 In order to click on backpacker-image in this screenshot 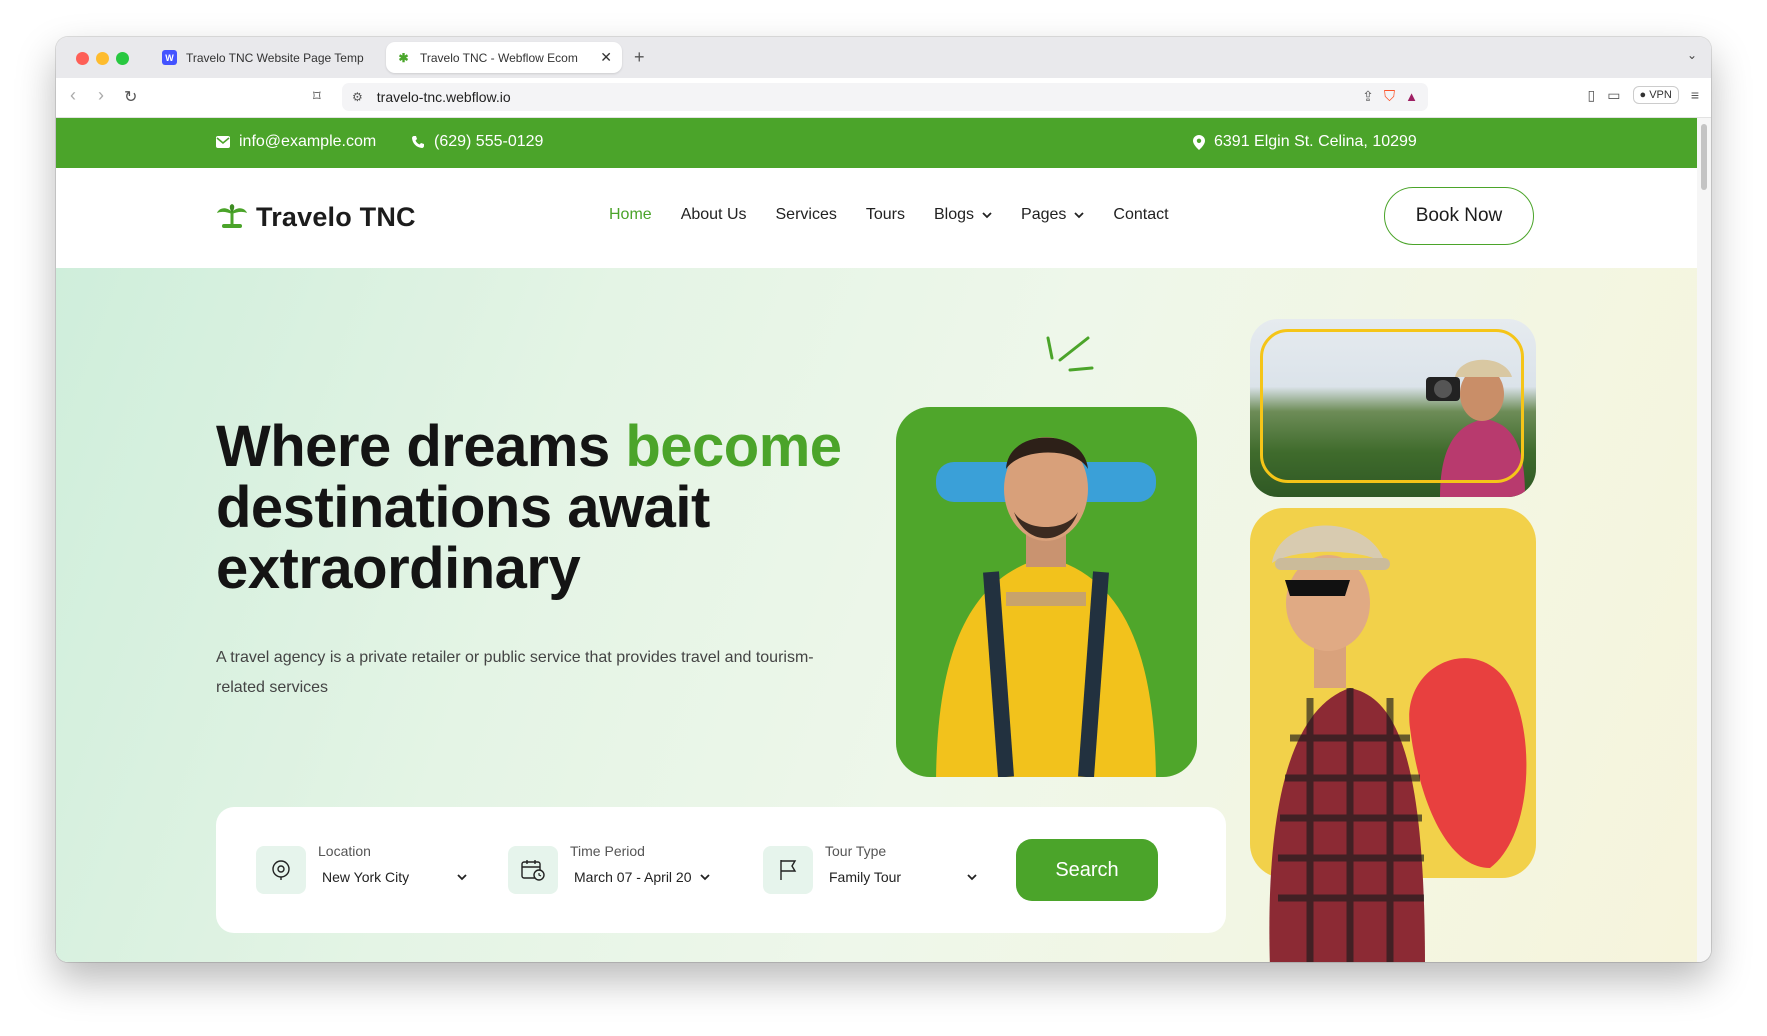, I will do `click(1046, 592)`.